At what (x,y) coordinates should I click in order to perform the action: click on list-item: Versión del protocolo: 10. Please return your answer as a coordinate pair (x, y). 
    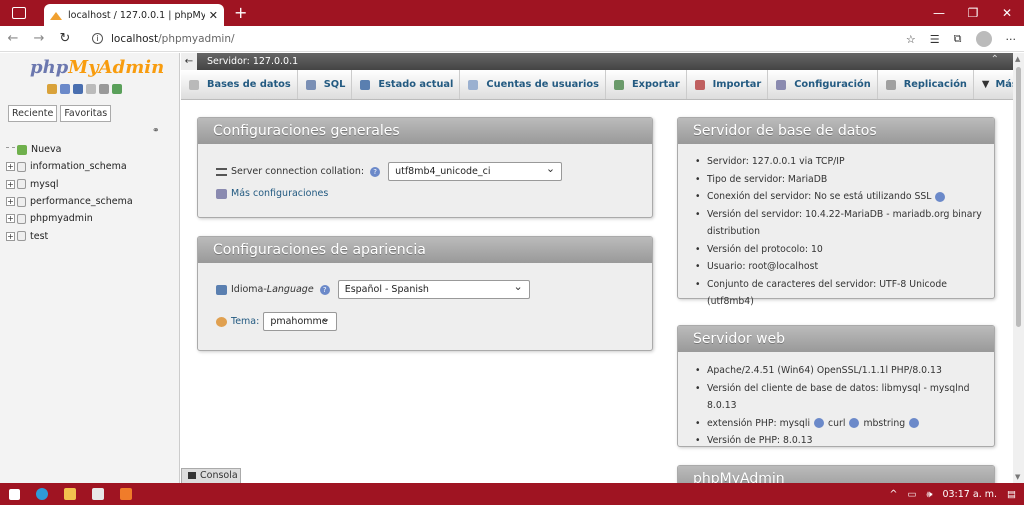
    Looking at the image, I should click on (842, 250).